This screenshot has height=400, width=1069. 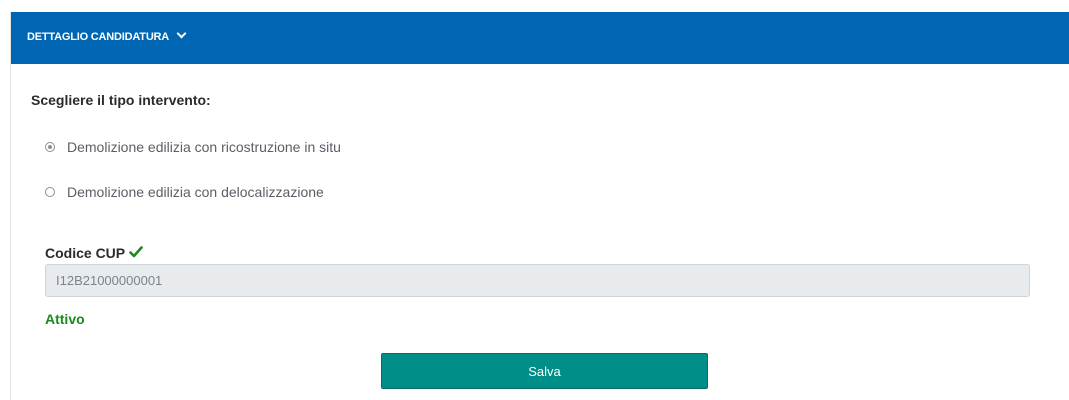 What do you see at coordinates (540, 38) in the screenshot?
I see `panel-header: DETTAGLIO CANDIDATURA` at bounding box center [540, 38].